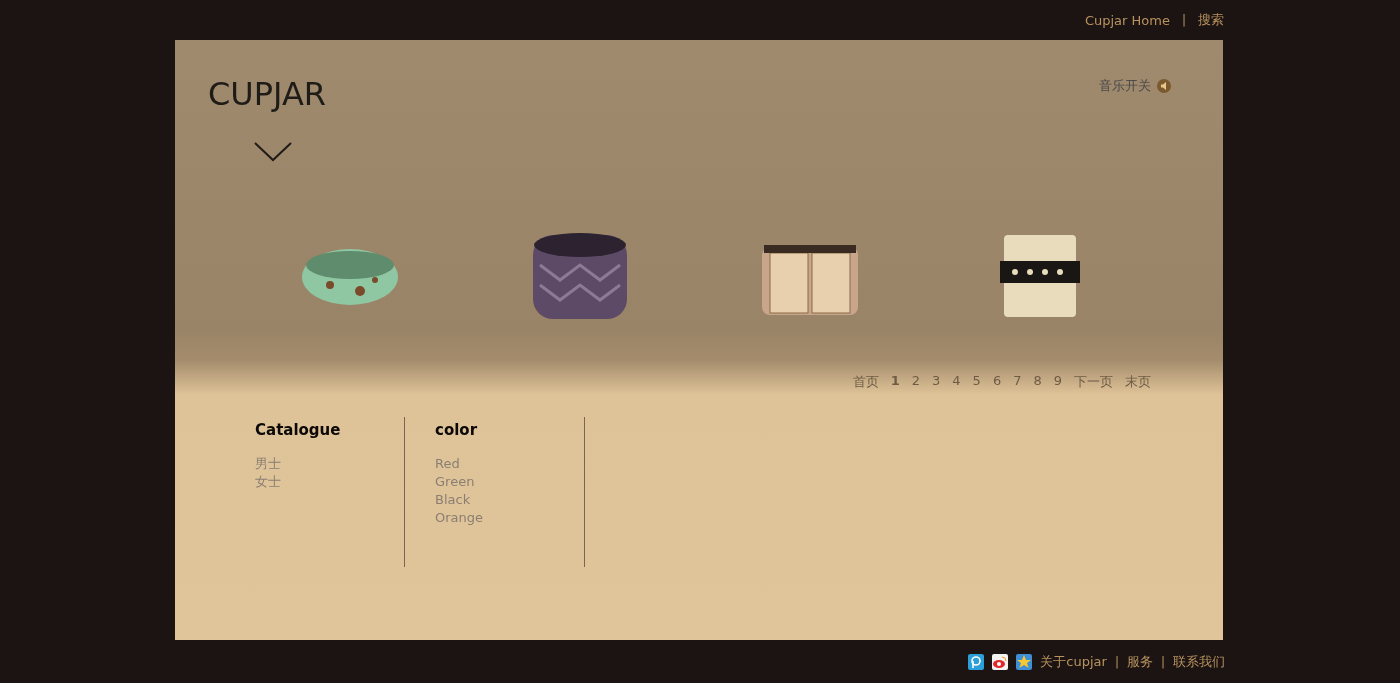 Image resolution: width=1400 pixels, height=683 pixels. Describe the element at coordinates (1017, 382) in the screenshot. I see `page-link: 7` at that location.